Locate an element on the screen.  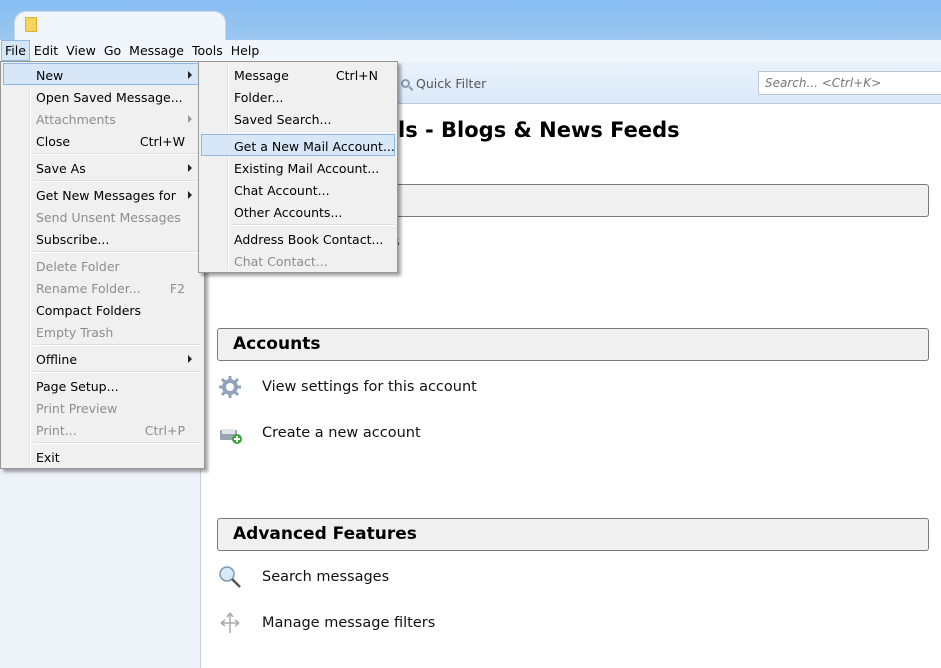
menu-item-message: Message Ctrl+N is located at coordinates (298, 74).